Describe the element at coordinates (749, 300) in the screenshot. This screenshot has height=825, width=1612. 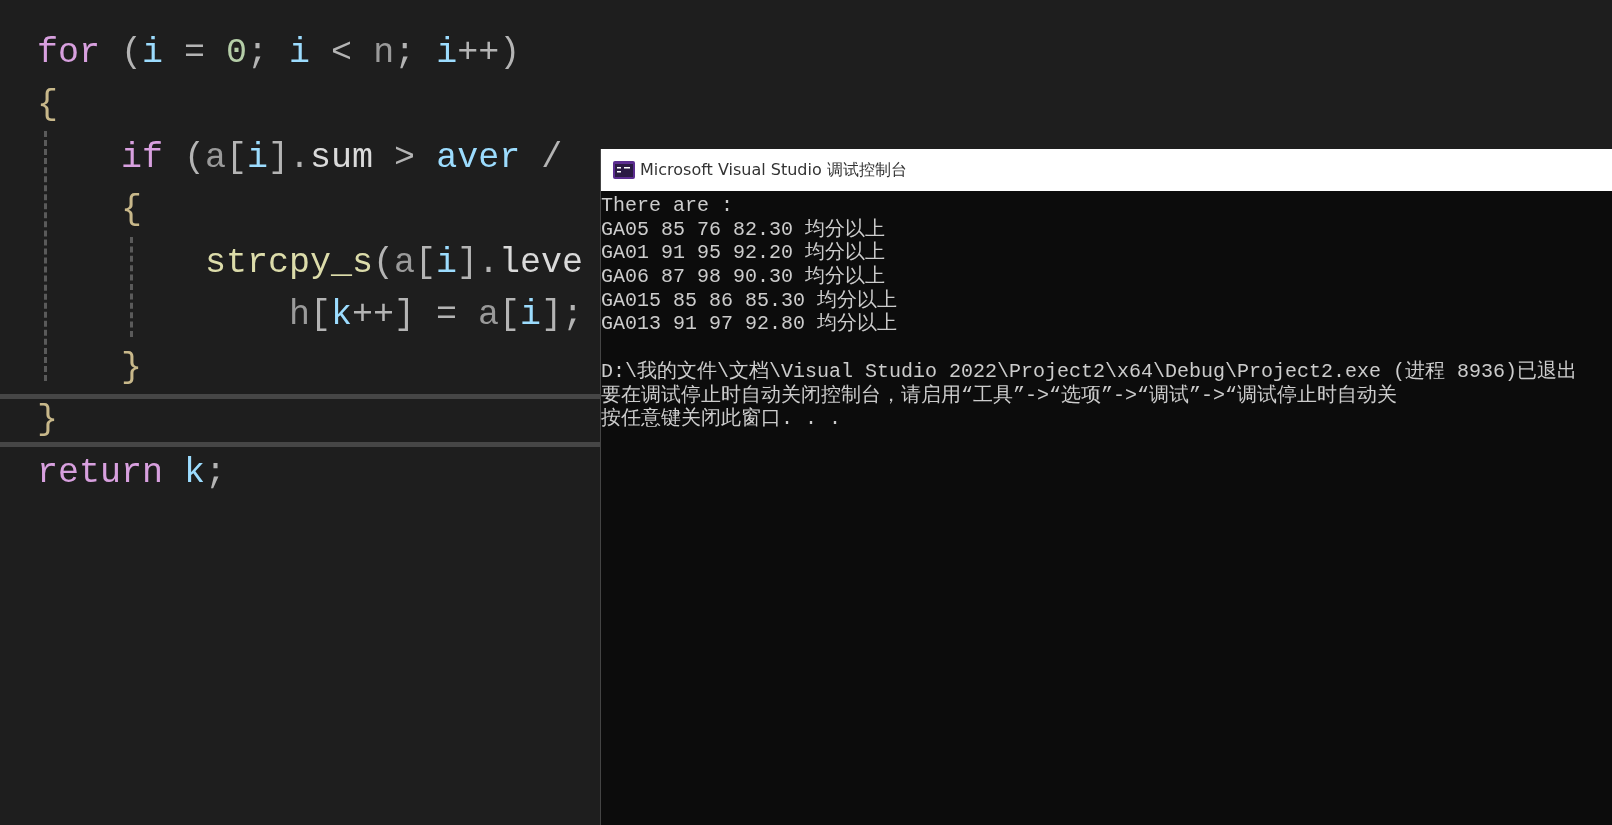
I see `console-output-line: GA015 85 86 85.30 均分以上` at that location.